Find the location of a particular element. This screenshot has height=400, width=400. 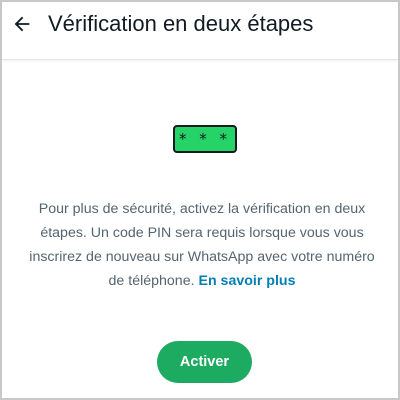

pin-badge-text: * * * is located at coordinates (205, 139).